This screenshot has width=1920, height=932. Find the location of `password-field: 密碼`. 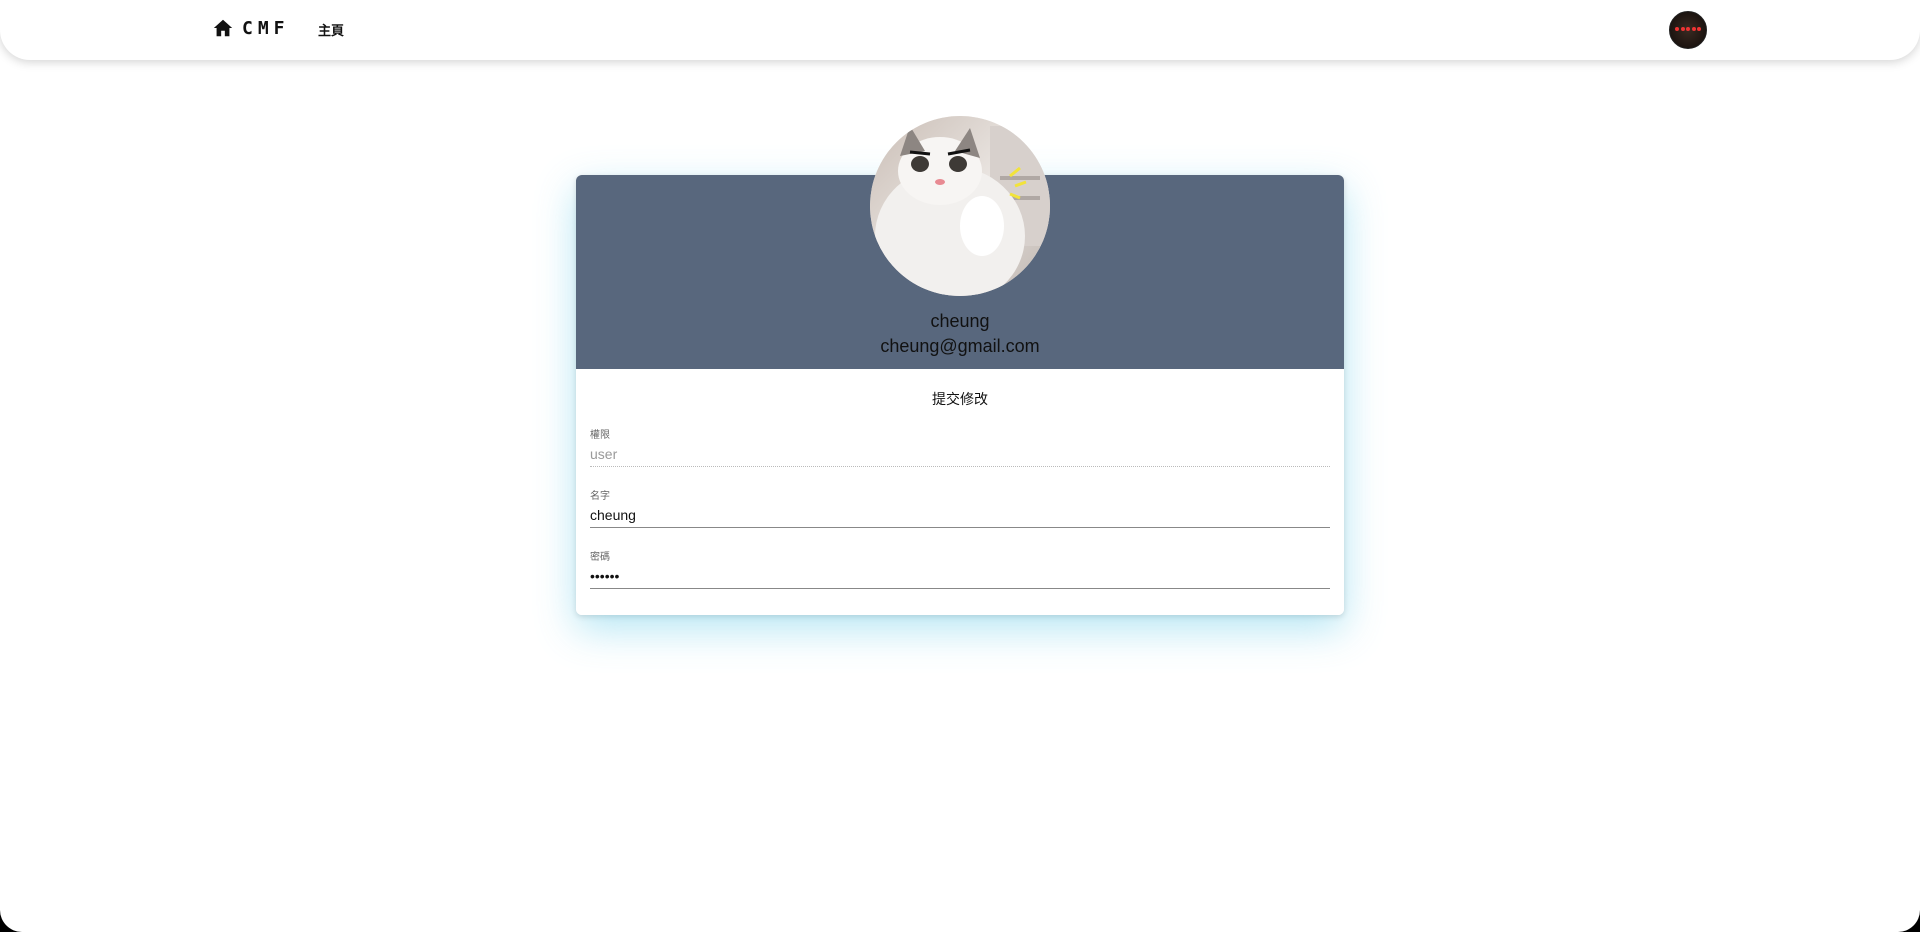

password-field: 密碼 is located at coordinates (960, 572).